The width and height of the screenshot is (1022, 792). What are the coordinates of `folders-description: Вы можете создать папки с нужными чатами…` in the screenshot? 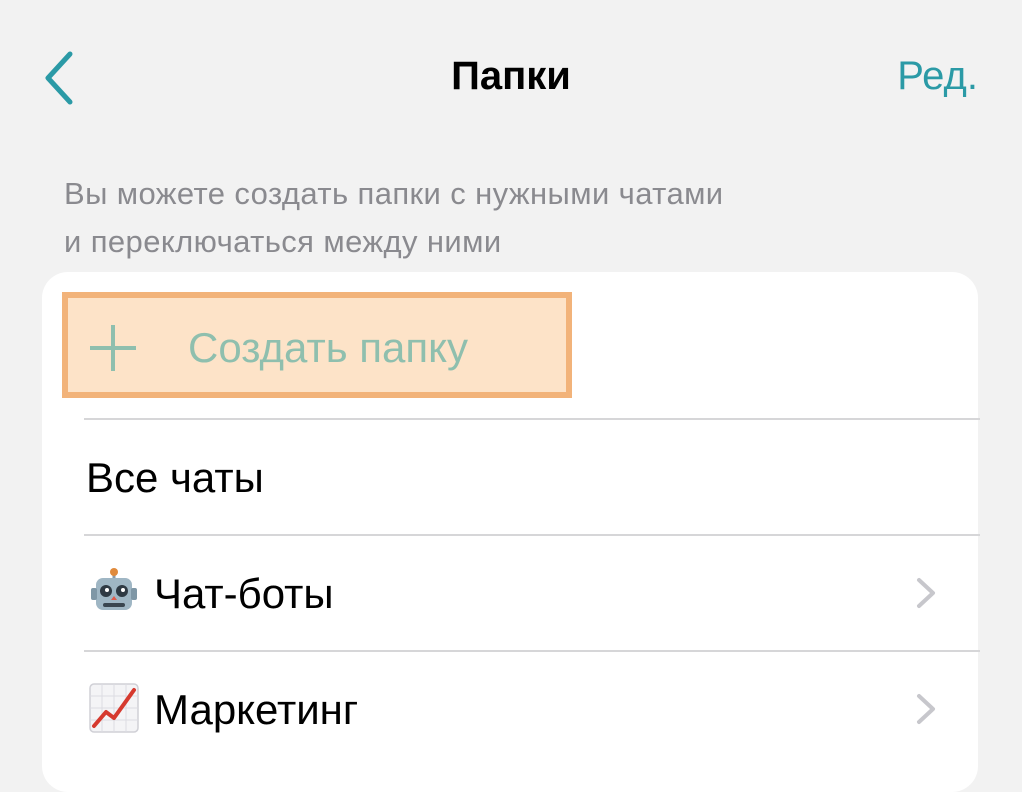 It's located at (504, 218).